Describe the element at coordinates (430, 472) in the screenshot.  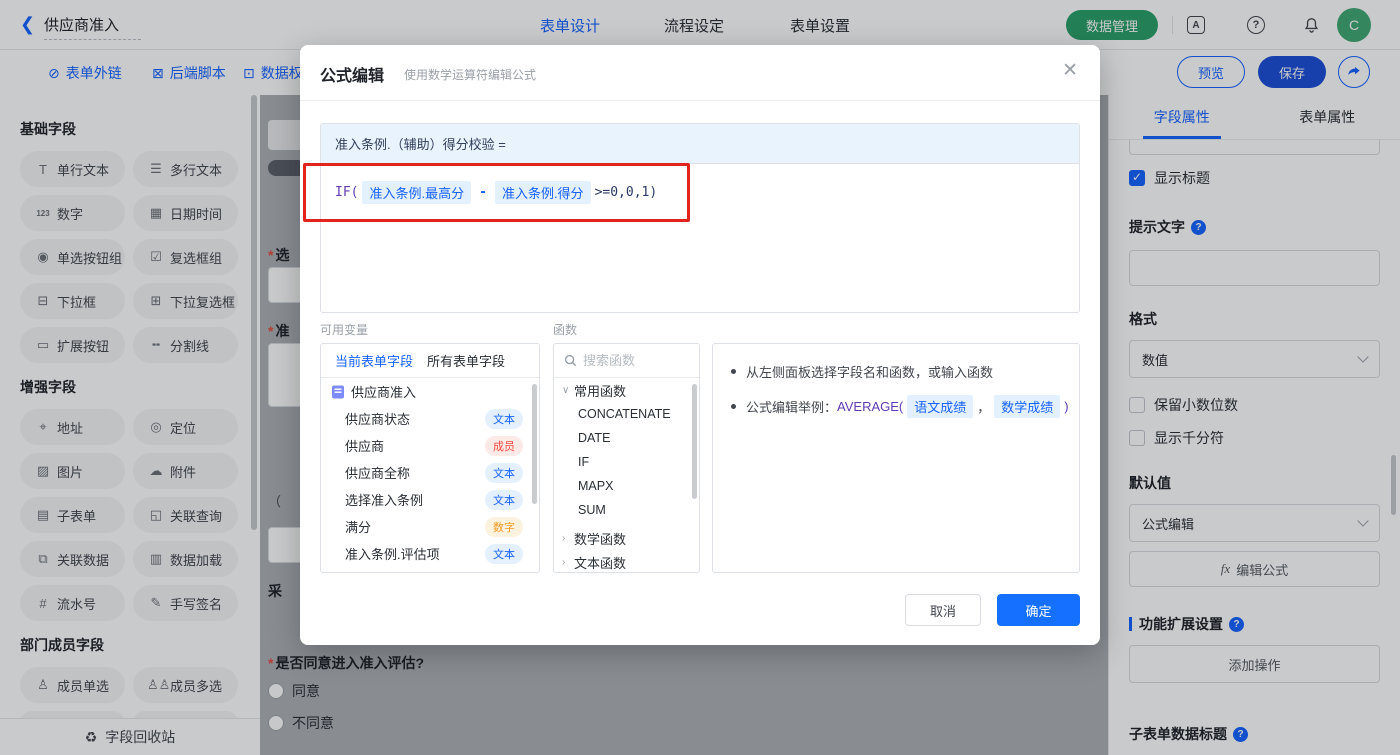
I see `variable-item: 供应商全称 文本` at that location.